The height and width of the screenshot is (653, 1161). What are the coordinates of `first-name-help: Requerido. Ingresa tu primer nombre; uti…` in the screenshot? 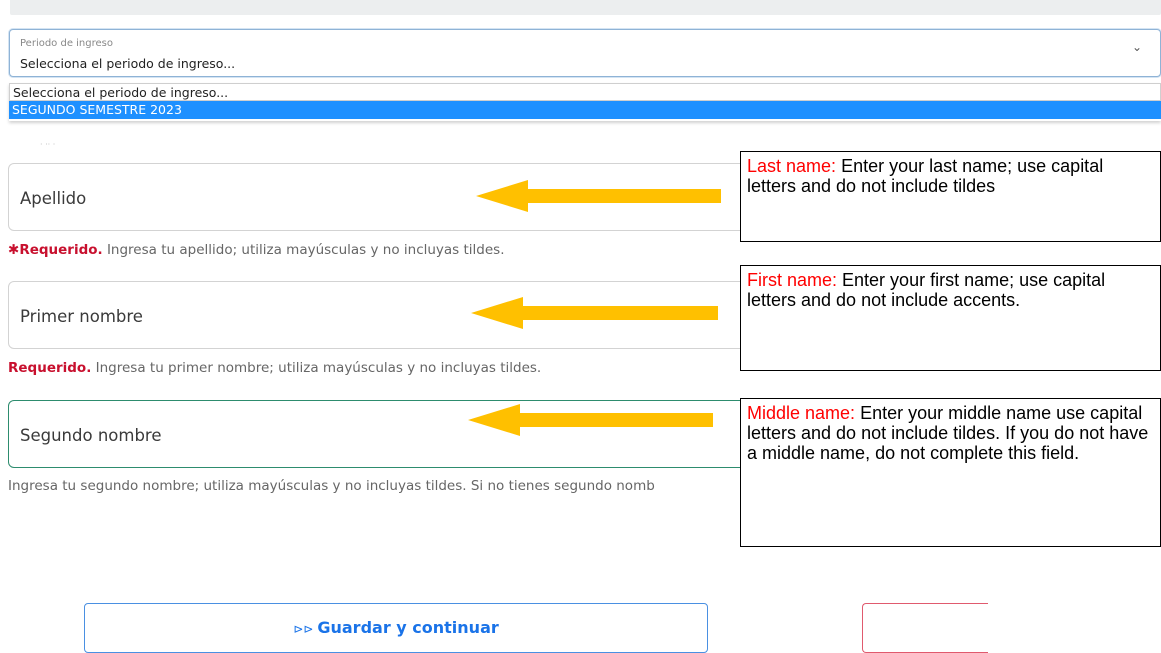 It's located at (274, 368).